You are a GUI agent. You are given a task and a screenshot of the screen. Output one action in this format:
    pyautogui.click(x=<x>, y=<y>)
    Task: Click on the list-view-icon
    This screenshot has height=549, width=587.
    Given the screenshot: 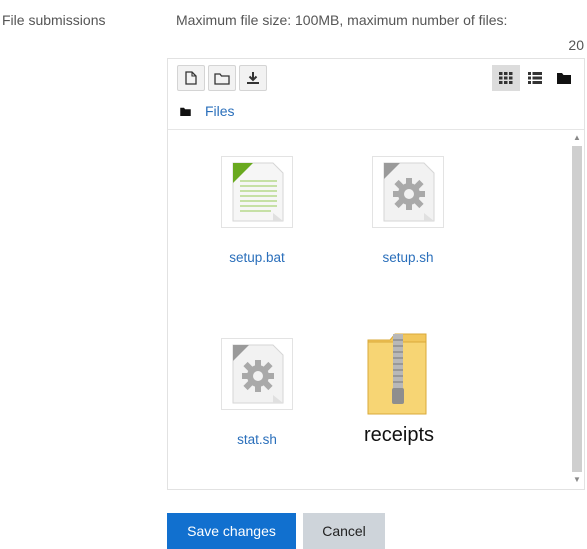 What is the action you would take?
    pyautogui.click(x=535, y=78)
    